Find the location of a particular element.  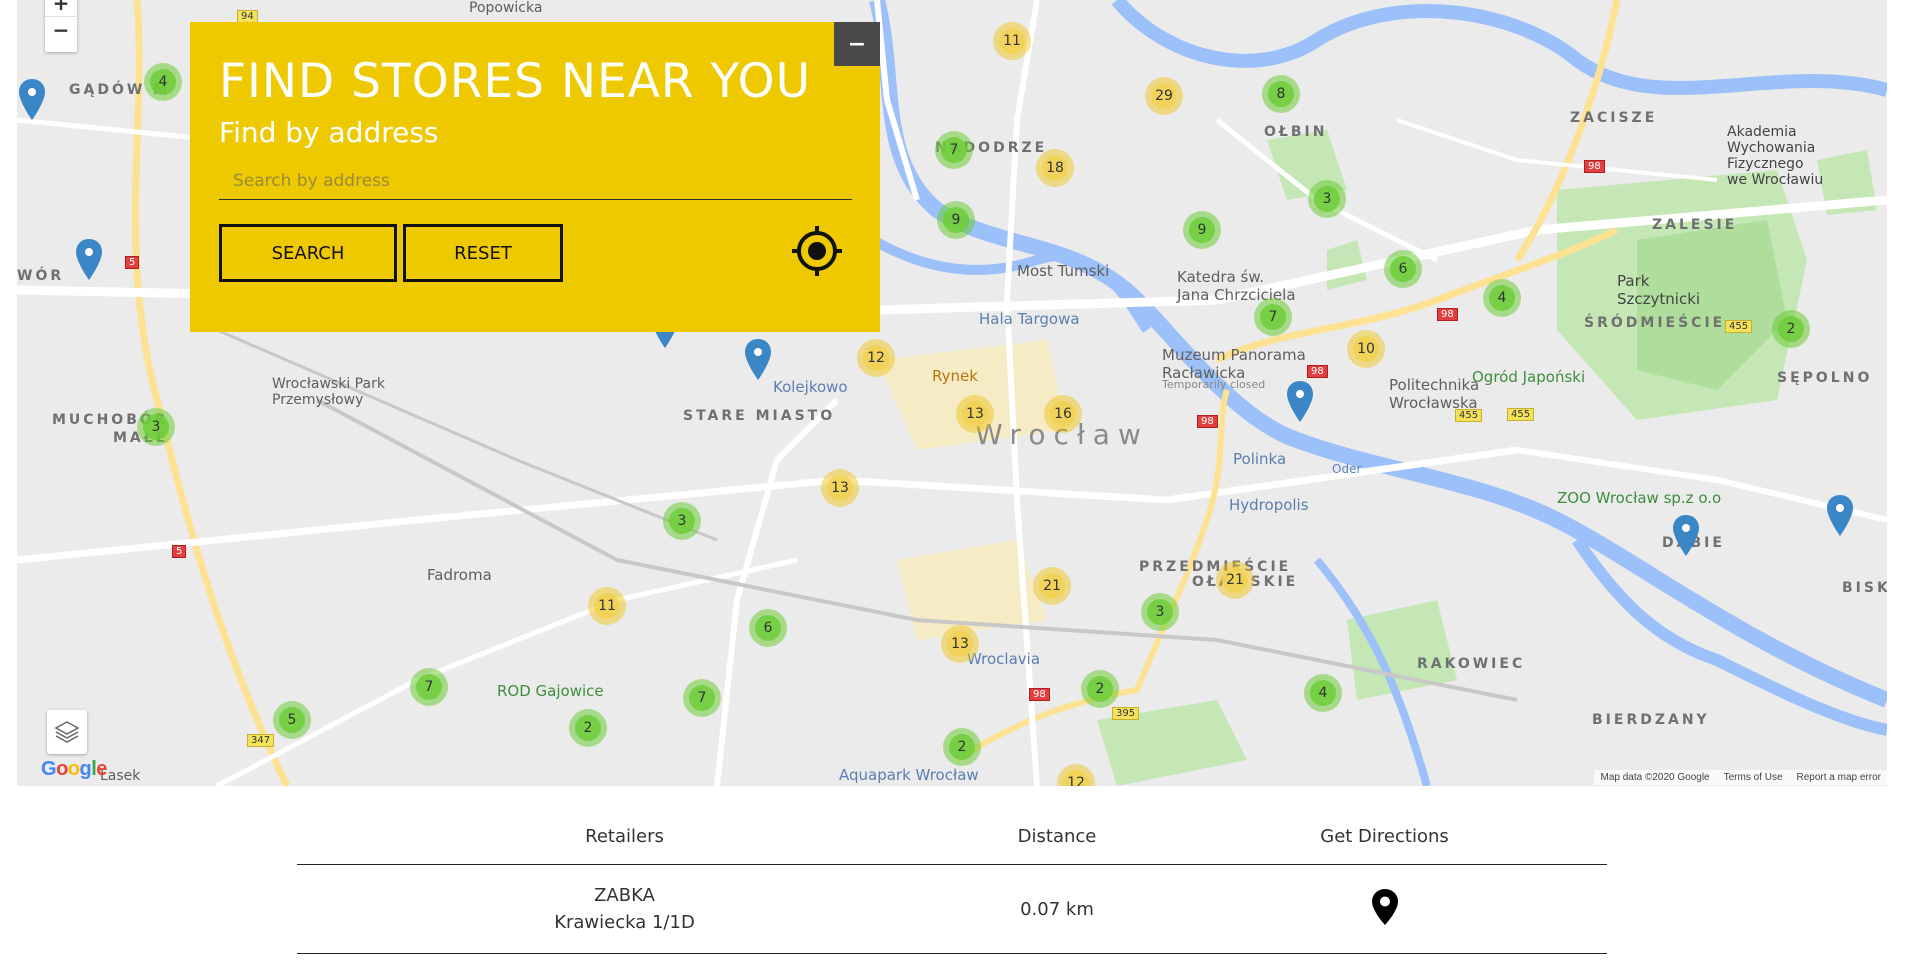

map-label-przedmiescie: PRZEDMIEŚCIE is located at coordinates (1215, 567).